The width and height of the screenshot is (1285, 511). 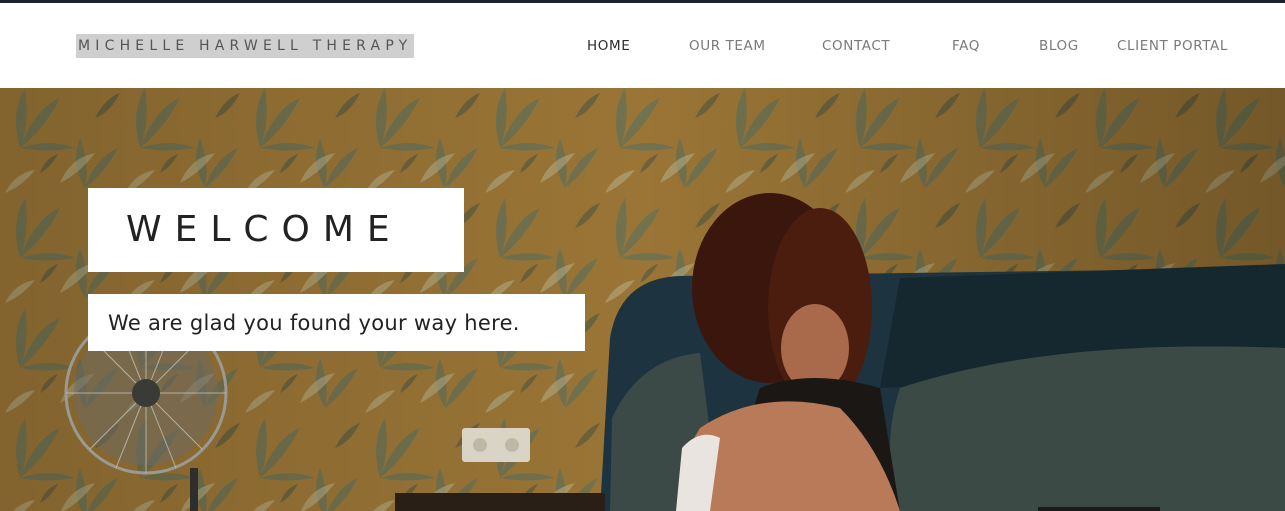 What do you see at coordinates (608, 46) in the screenshot?
I see `nav-home: HOME` at bounding box center [608, 46].